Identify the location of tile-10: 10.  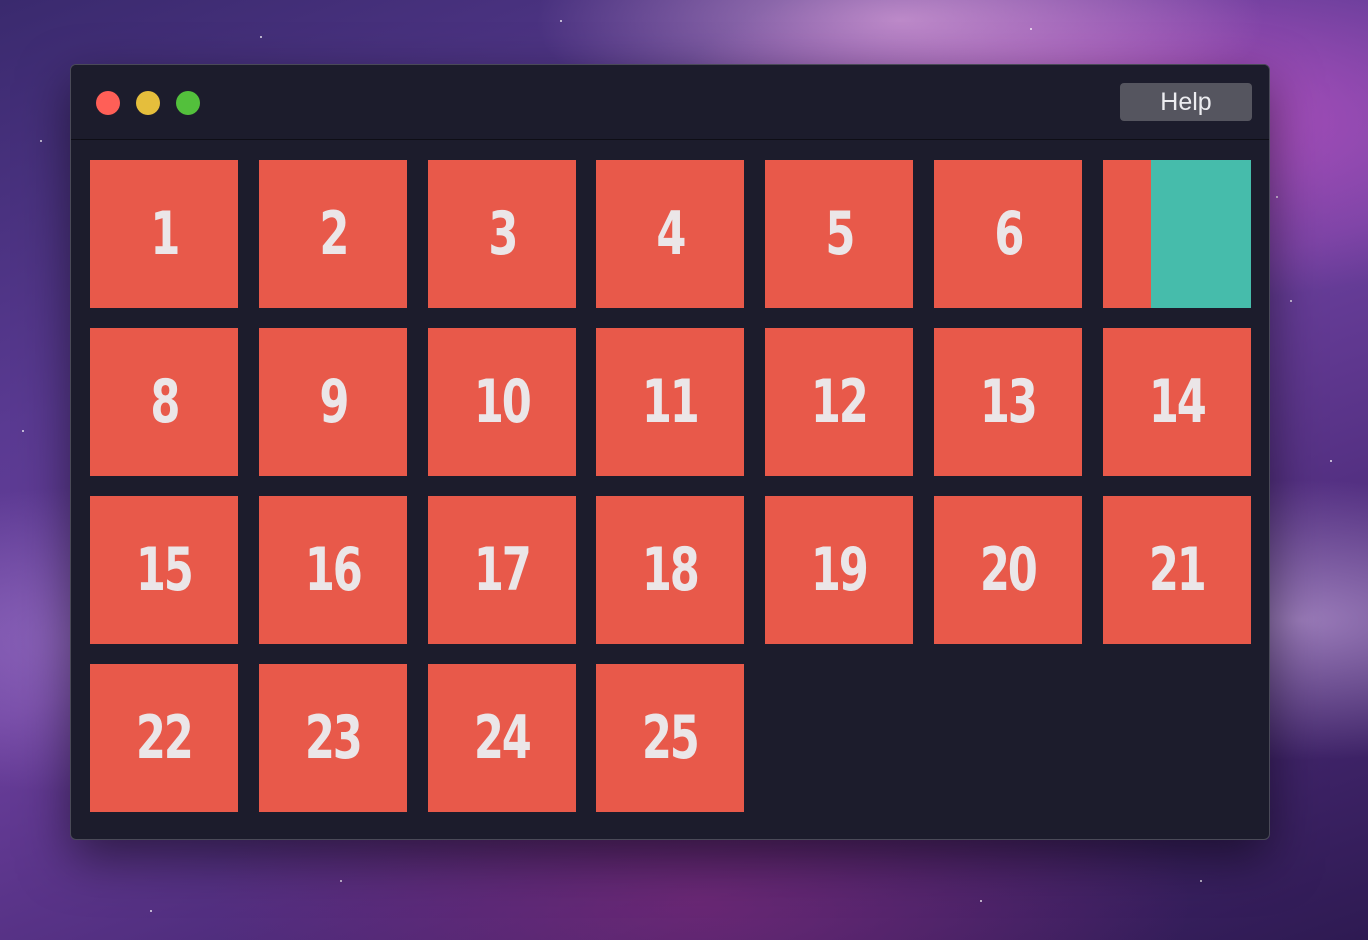
(502, 402).